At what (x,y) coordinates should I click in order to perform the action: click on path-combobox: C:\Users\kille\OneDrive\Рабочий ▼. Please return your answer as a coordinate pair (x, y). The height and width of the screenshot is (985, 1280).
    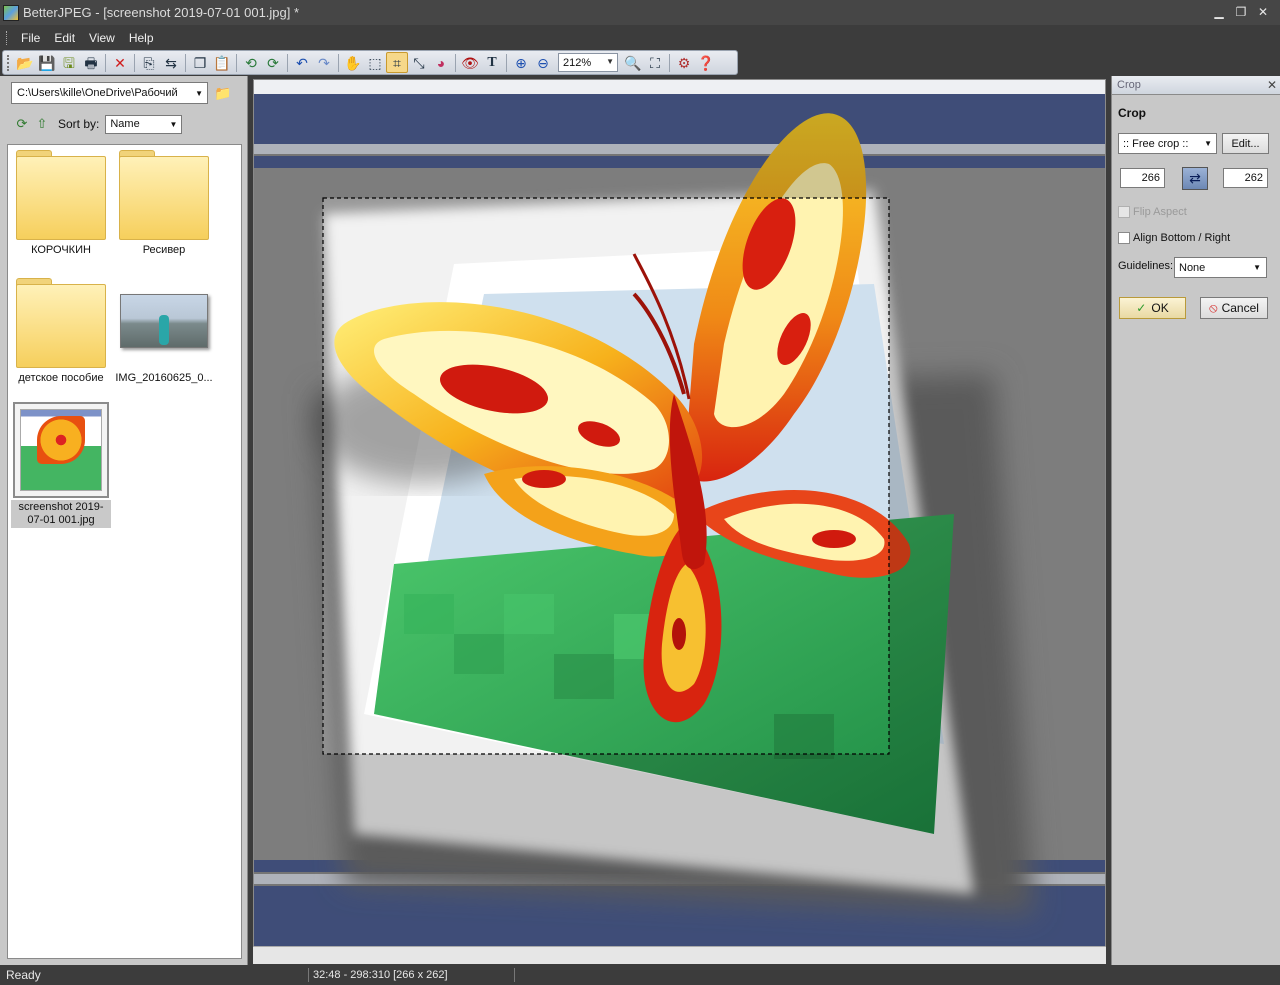
    Looking at the image, I should click on (109, 93).